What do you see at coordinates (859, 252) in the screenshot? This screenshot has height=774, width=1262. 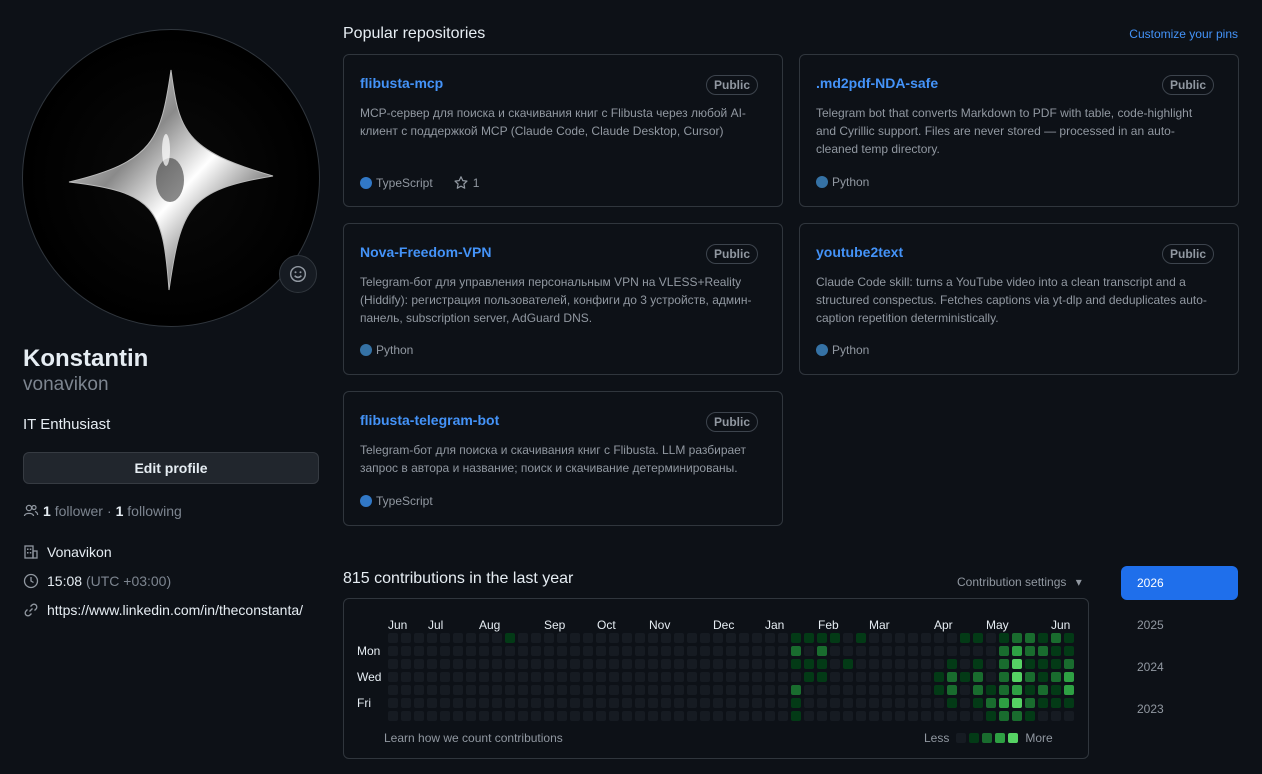 I see `repo-name: youtube2text` at bounding box center [859, 252].